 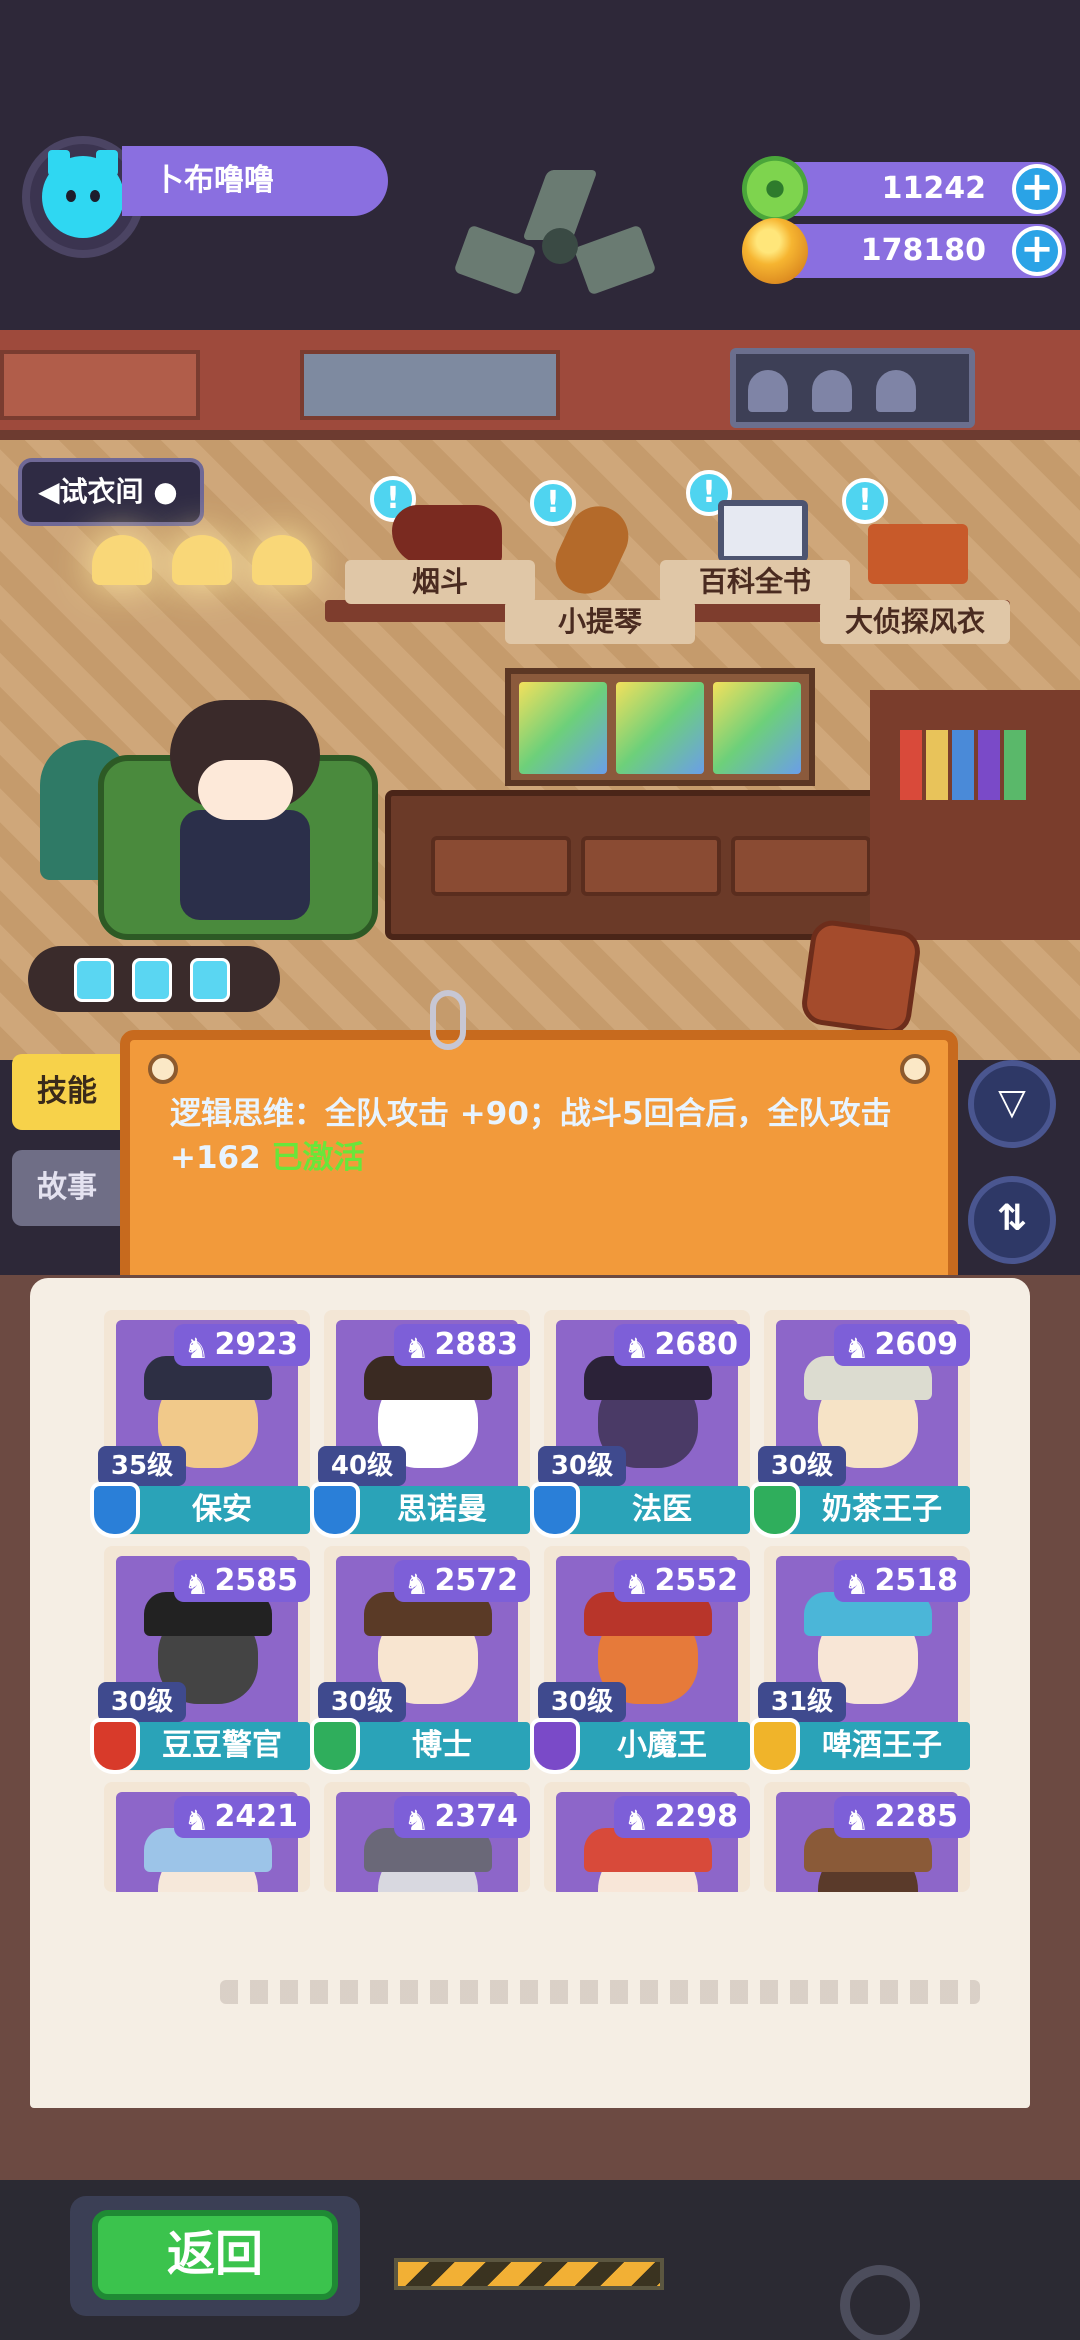 What do you see at coordinates (107, 163) in the screenshot?
I see `avatar-ear` at bounding box center [107, 163].